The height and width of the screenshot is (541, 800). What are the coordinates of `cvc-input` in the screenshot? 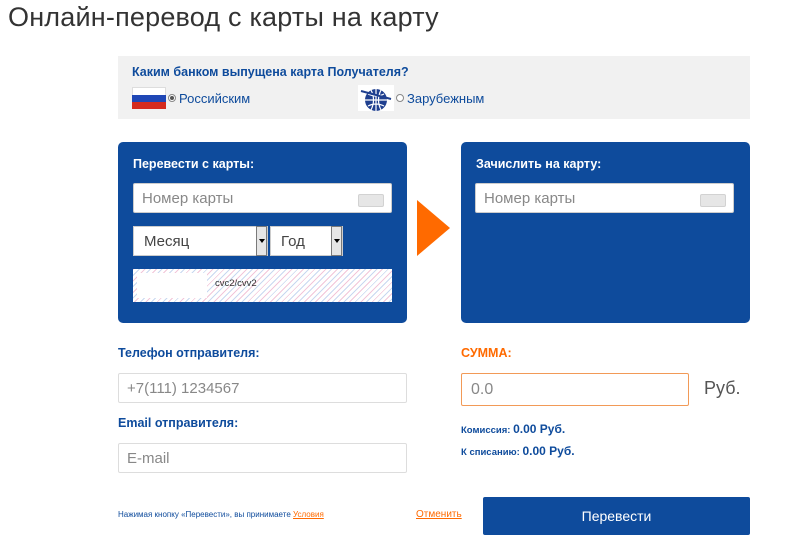 It's located at (172, 285).